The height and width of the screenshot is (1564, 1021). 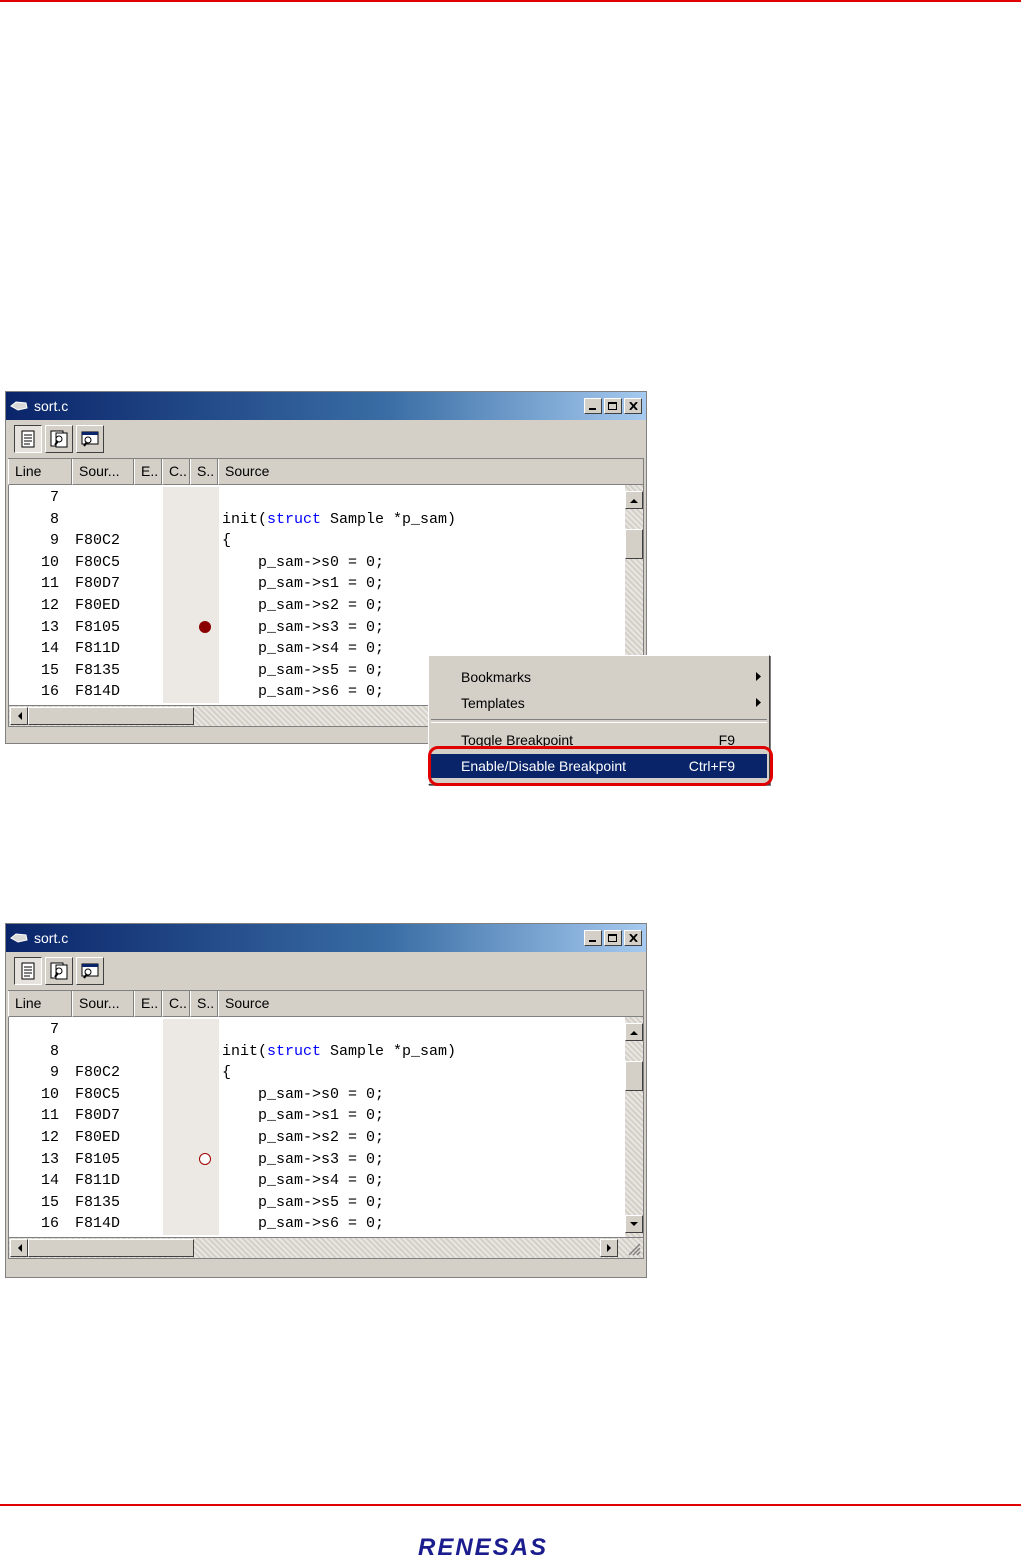 I want to click on vertical-scrollbar, so click(x=634, y=1127).